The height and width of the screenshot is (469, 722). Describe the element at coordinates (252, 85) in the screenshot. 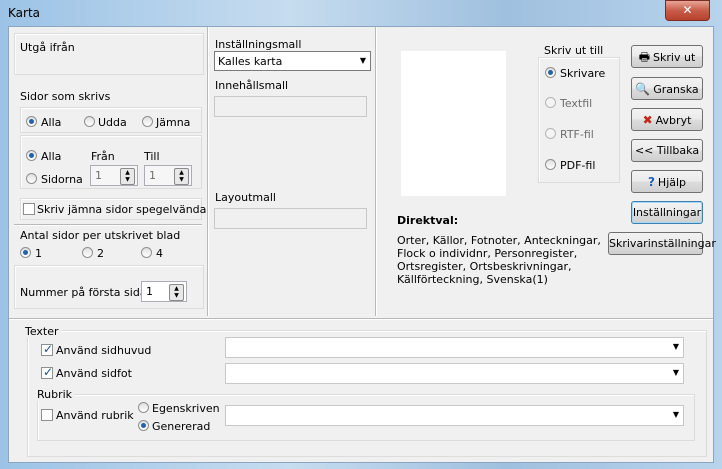

I see `innehallsmall-label: Innehållsmall` at that location.